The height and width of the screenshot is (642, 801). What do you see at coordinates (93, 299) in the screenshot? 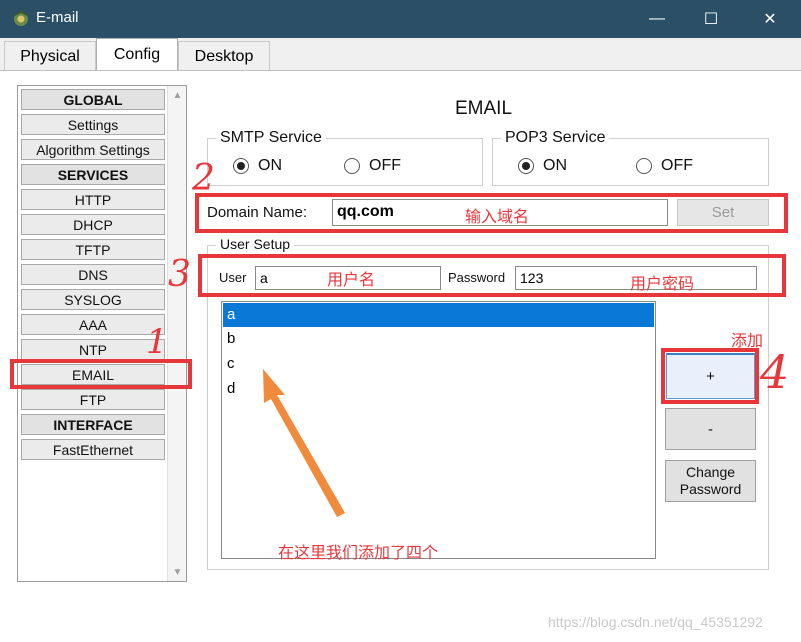
I see `sidebar-item-syslog: SYSLOG` at bounding box center [93, 299].